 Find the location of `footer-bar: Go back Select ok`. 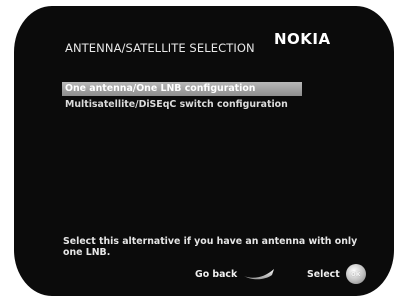

footer-bar: Go back Select ok is located at coordinates (204, 274).